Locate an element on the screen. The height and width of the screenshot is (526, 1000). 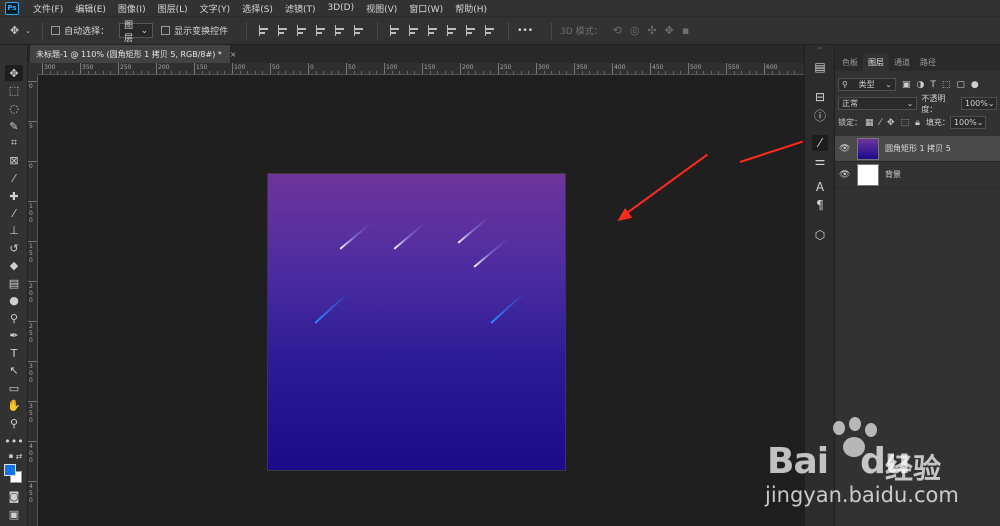
distribute-left-icon is located at coordinates (452, 30).